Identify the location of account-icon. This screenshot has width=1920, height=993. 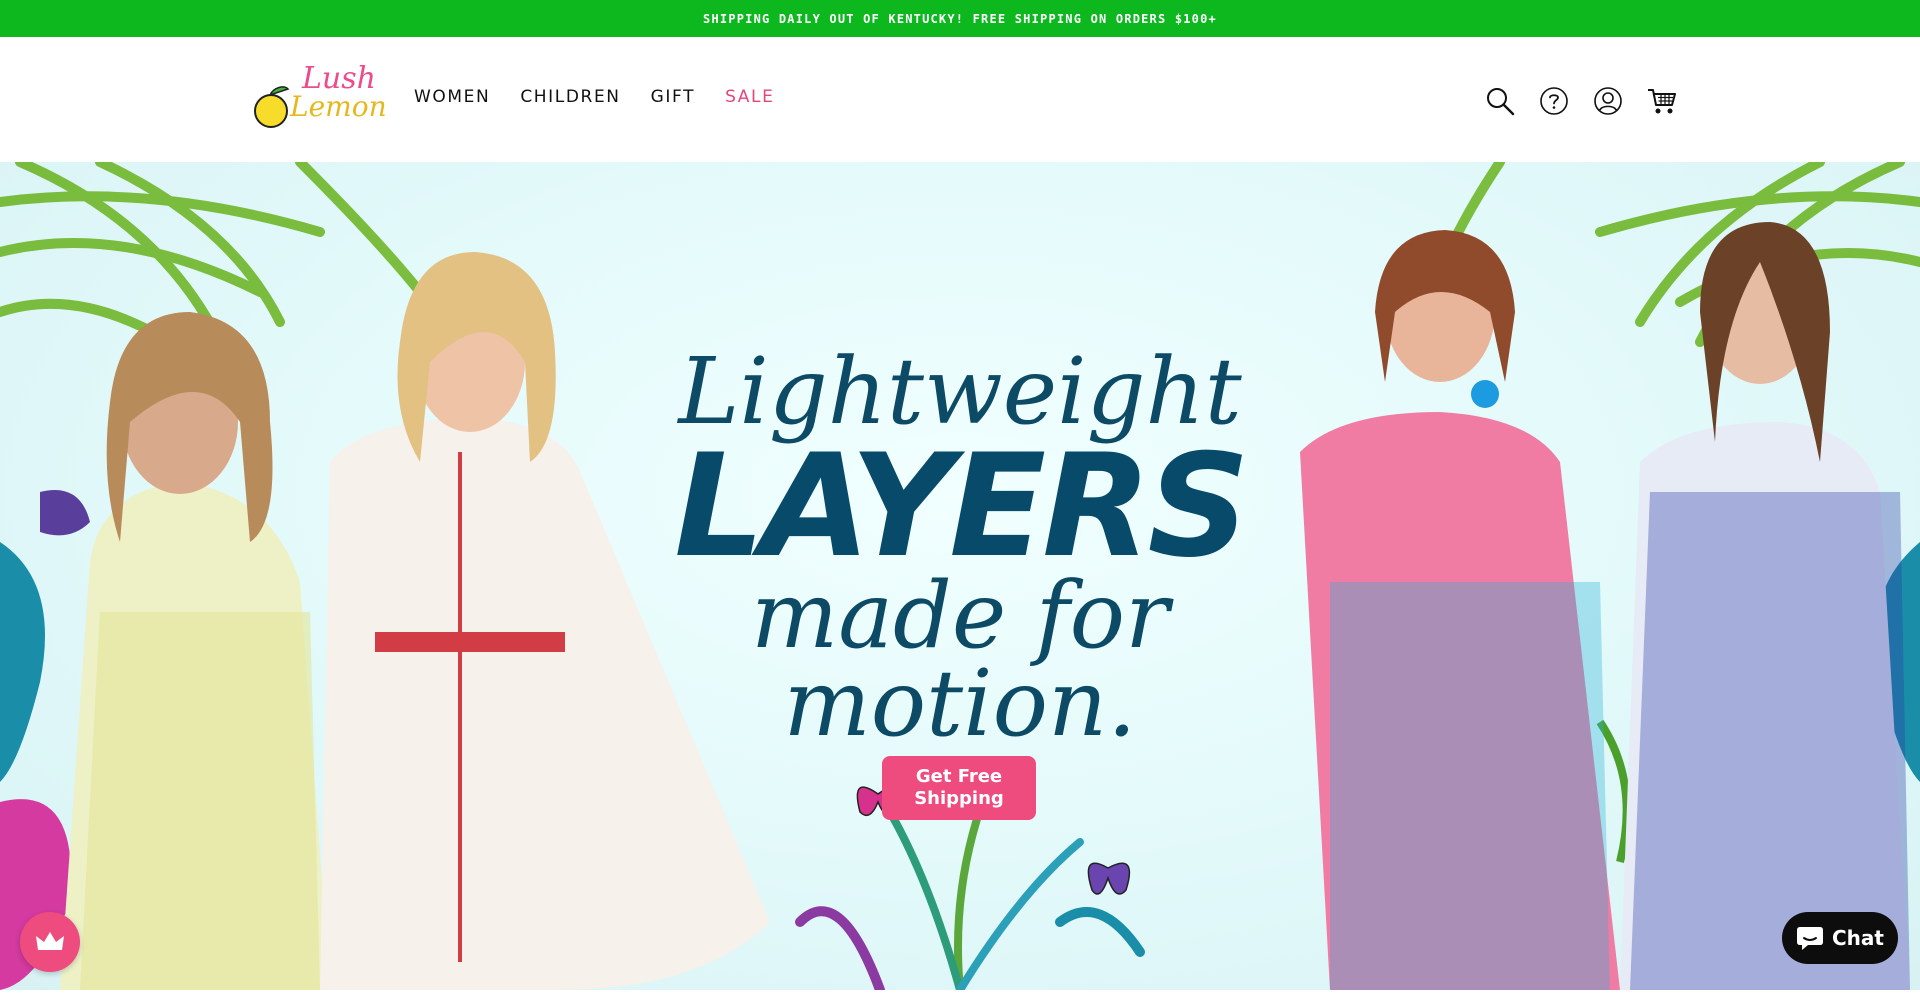
(1608, 101).